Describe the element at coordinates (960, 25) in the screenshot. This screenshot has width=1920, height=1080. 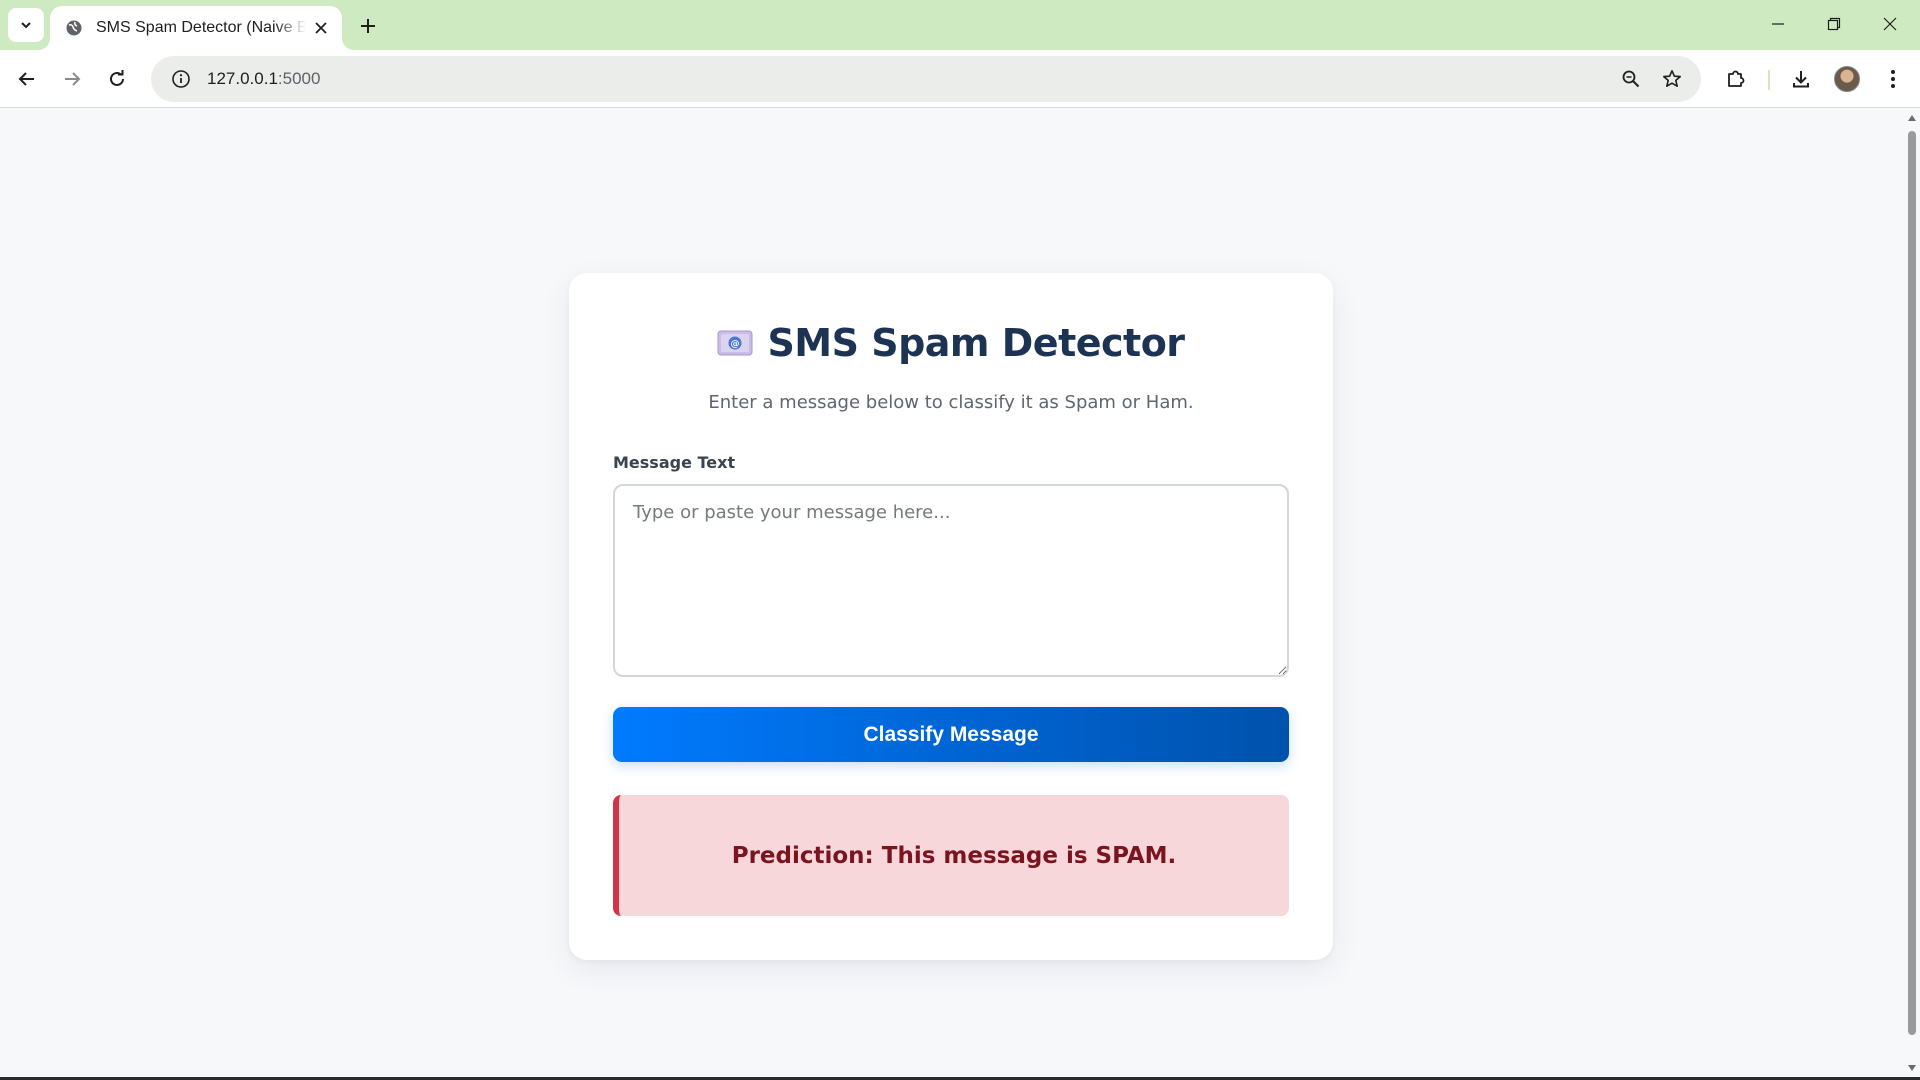
I see `browser-tabstrip: SMS Spam Detector (Naive Bayes)` at that location.